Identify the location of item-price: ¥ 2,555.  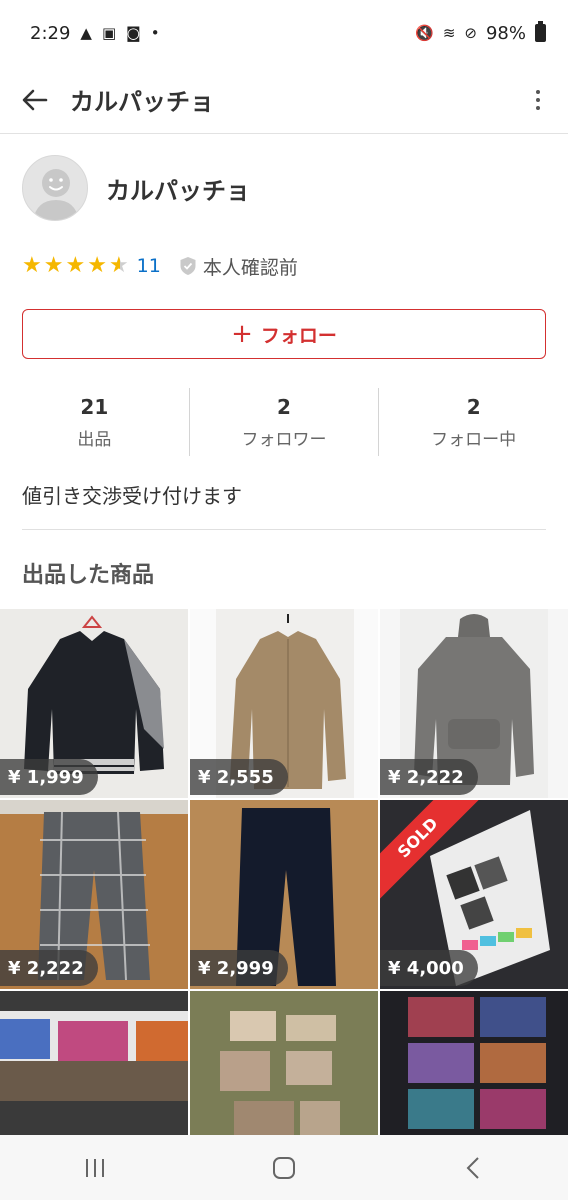
(239, 777).